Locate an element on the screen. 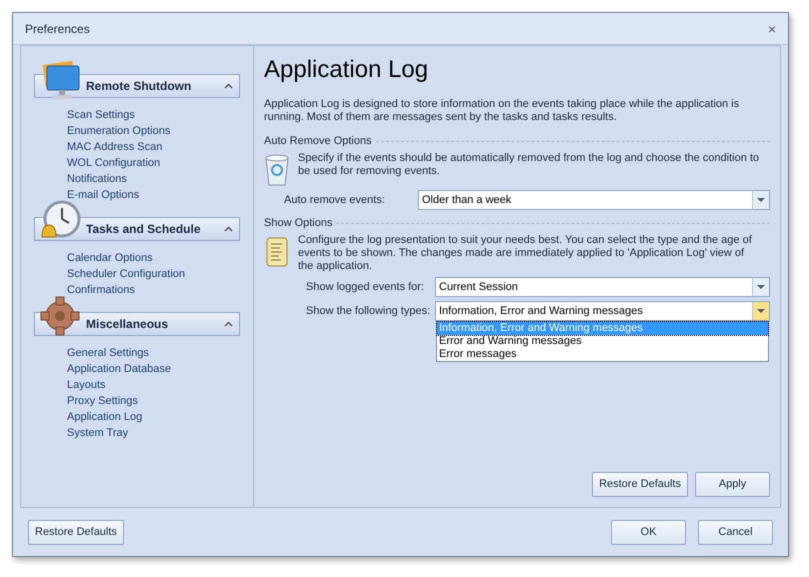 Image resolution: width=809 pixels, height=577 pixels. dropdown: Older than a week is located at coordinates (594, 200).